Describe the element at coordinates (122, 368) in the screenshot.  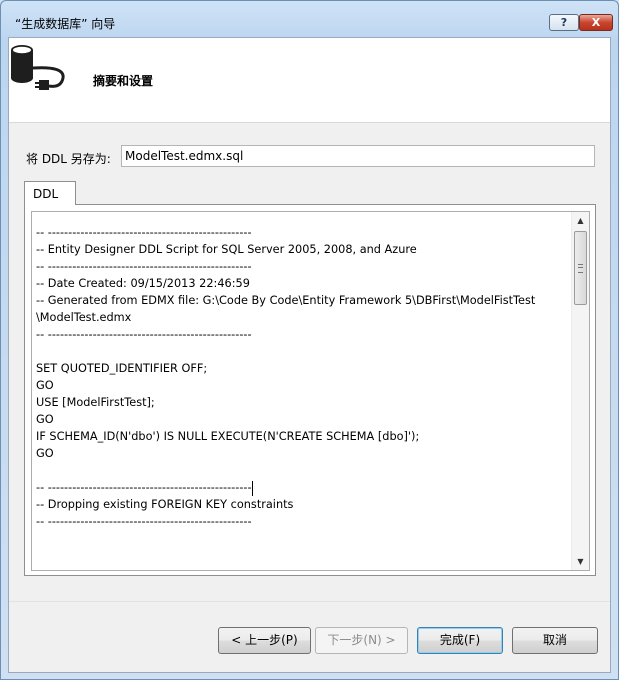
I see `ddl-line: SET QUOTED_IDENTIFIER OFF;` at that location.